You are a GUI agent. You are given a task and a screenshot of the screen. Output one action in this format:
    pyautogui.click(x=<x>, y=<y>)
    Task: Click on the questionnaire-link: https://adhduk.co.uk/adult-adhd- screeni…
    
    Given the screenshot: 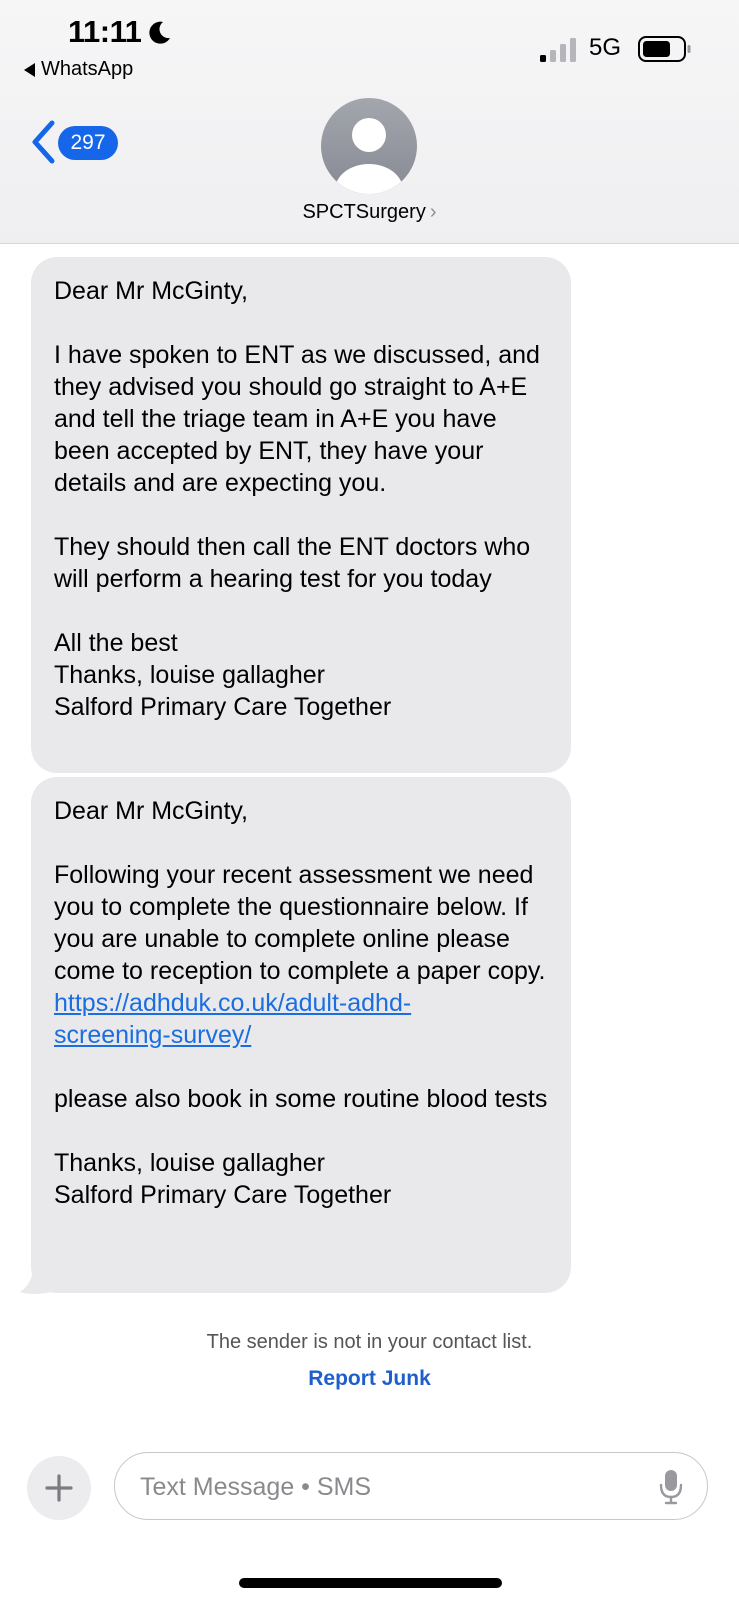 What is the action you would take?
    pyautogui.click(x=302, y=1019)
    